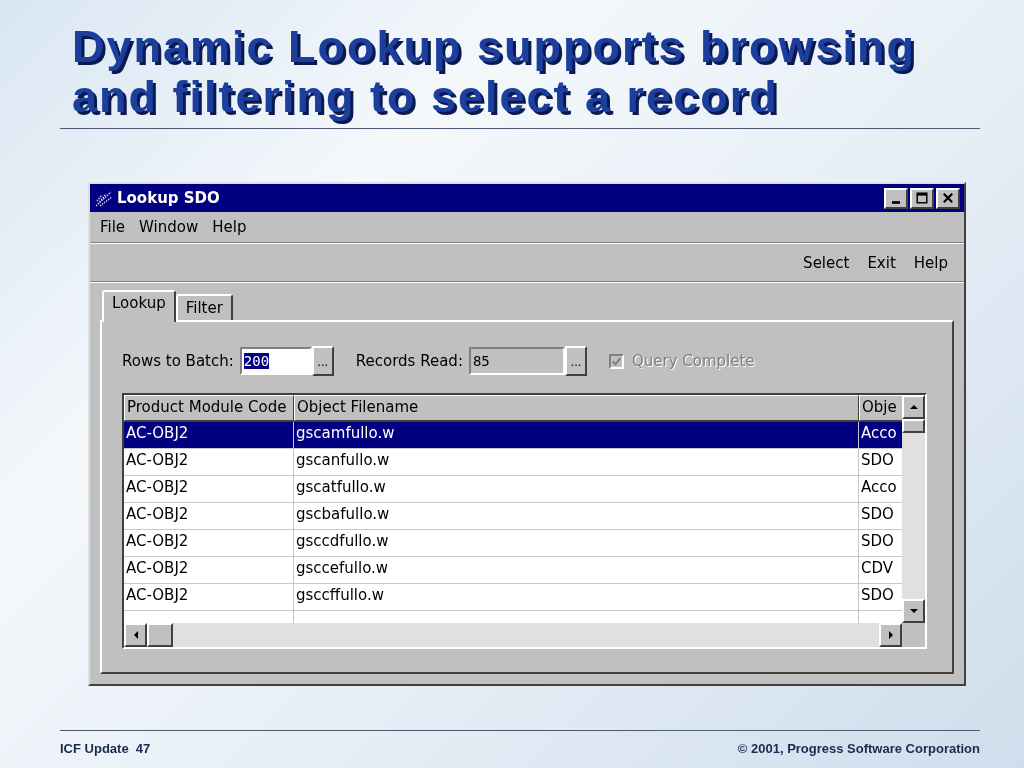 This screenshot has height=768, width=1024. I want to click on field-label: Rows to Batch:, so click(178, 361).